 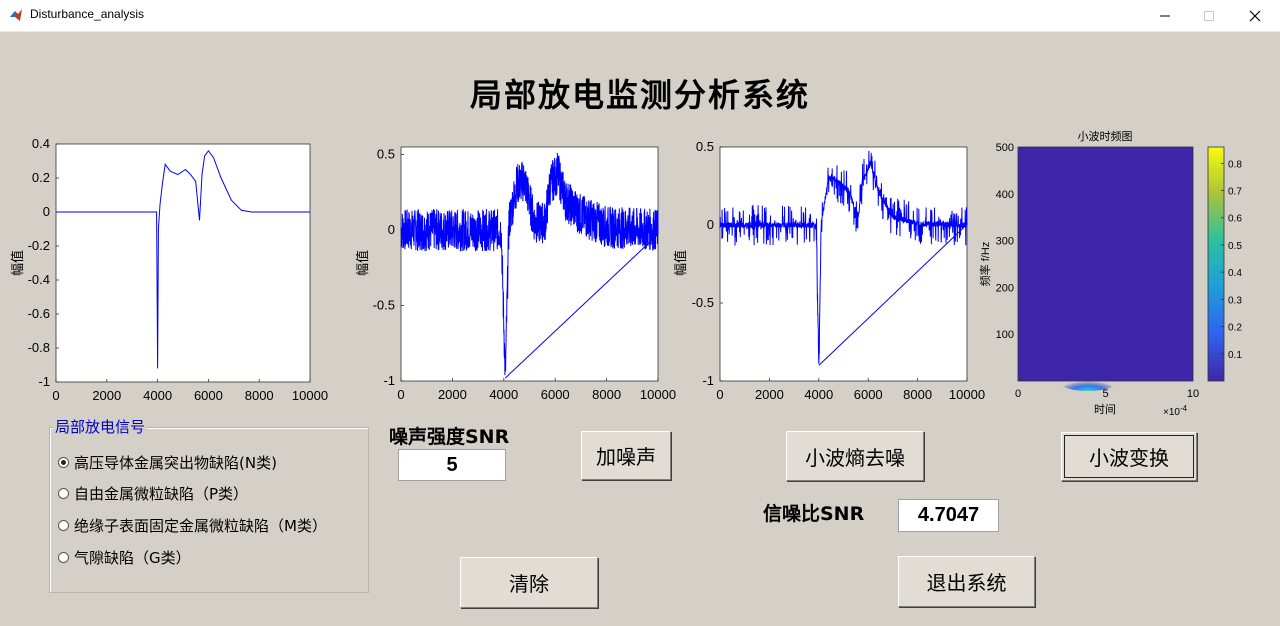 What do you see at coordinates (63, 462) in the screenshot?
I see `radio-selected-icon` at bounding box center [63, 462].